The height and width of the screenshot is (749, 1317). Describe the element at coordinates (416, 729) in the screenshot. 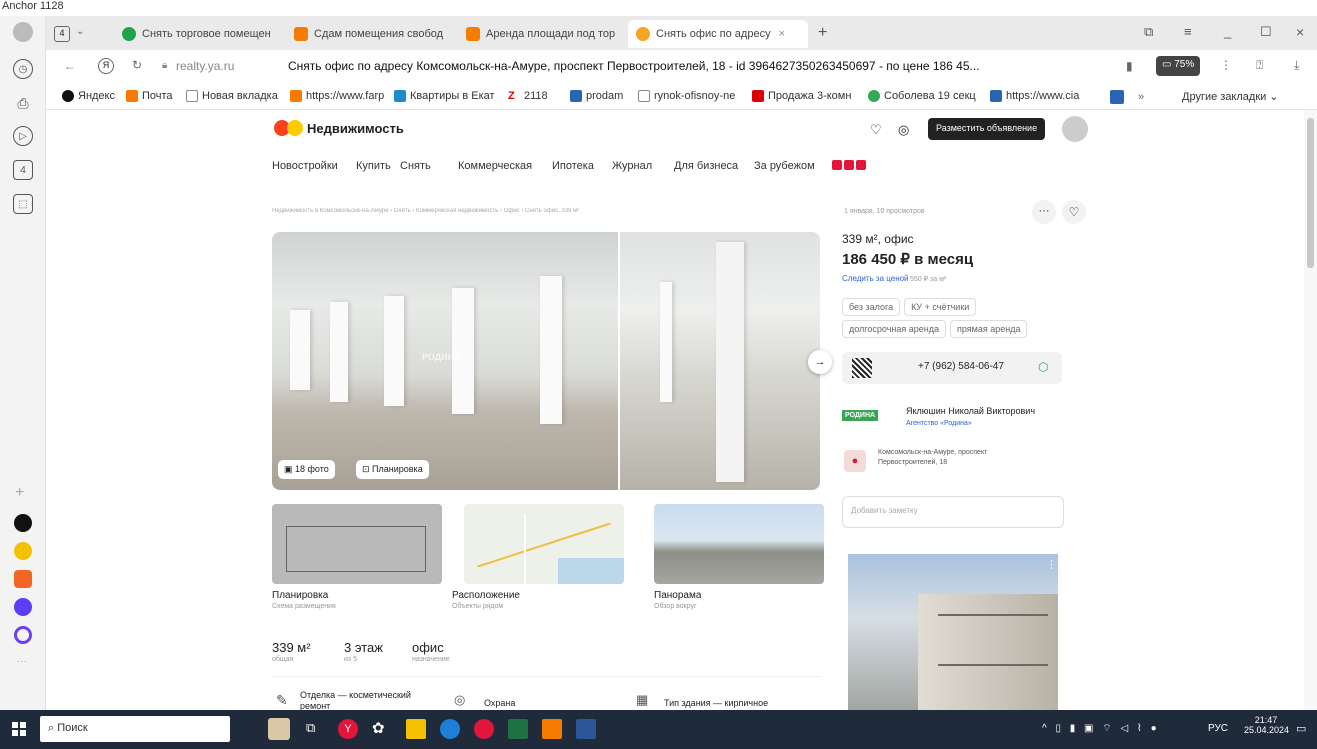

I see `file-explorer-icon` at that location.